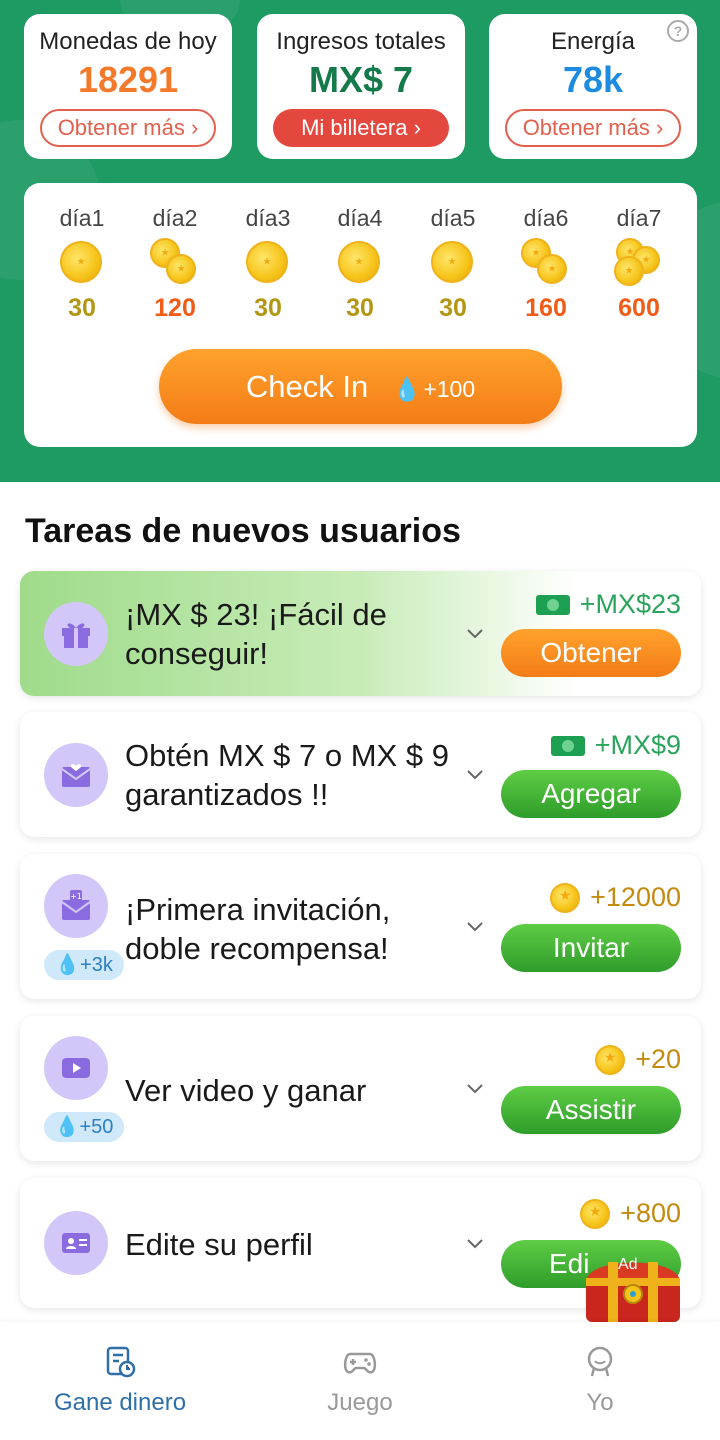 Image resolution: width=720 pixels, height=1440 pixels. I want to click on day-amount: 160, so click(546, 308).